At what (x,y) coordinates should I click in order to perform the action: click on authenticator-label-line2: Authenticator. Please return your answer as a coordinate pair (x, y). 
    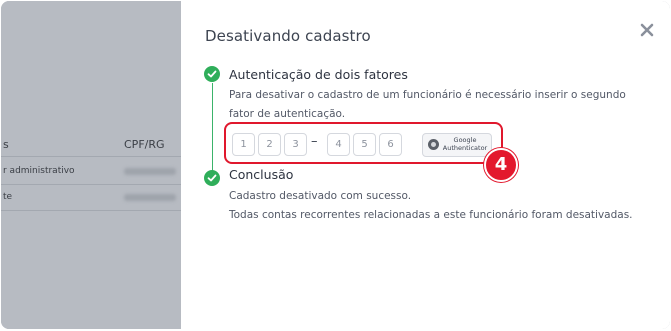
    Looking at the image, I should click on (465, 148).